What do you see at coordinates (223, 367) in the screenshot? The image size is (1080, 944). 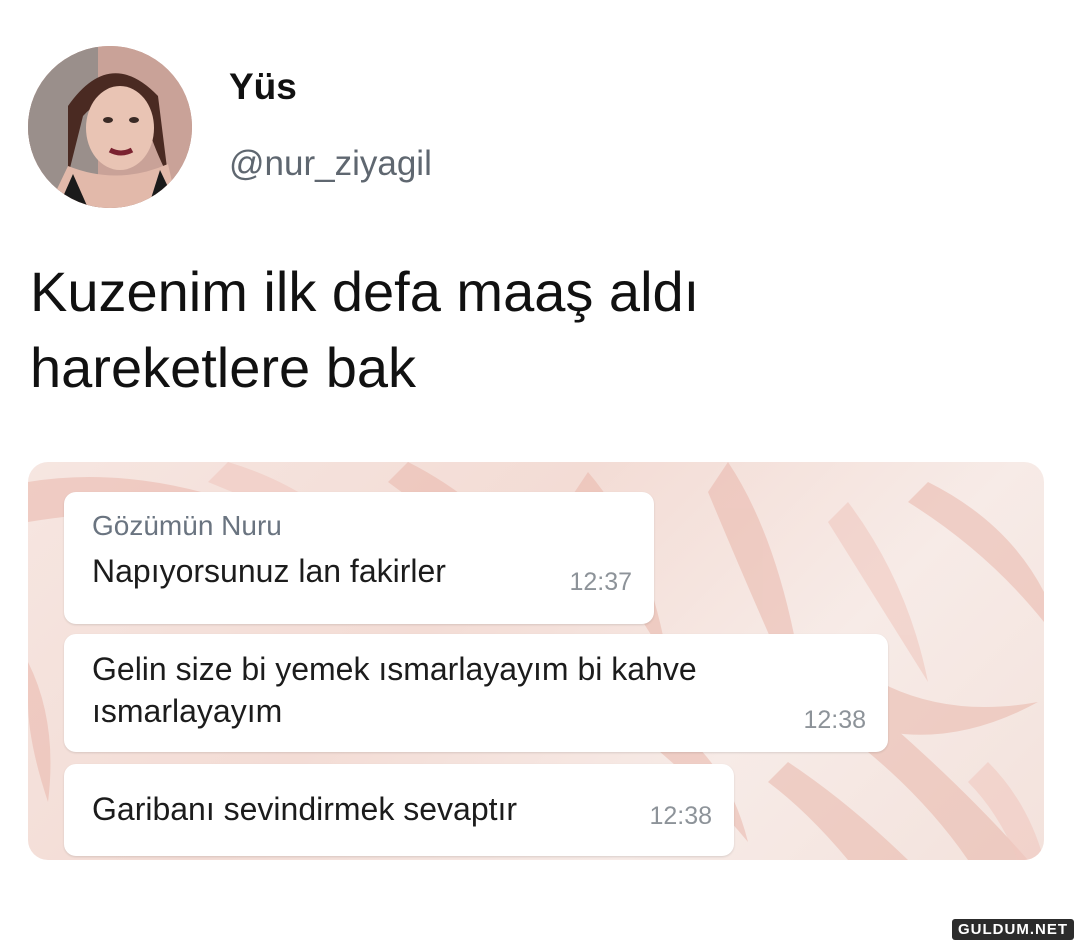 I see `tweet-text-line-2: hareketlere bak` at bounding box center [223, 367].